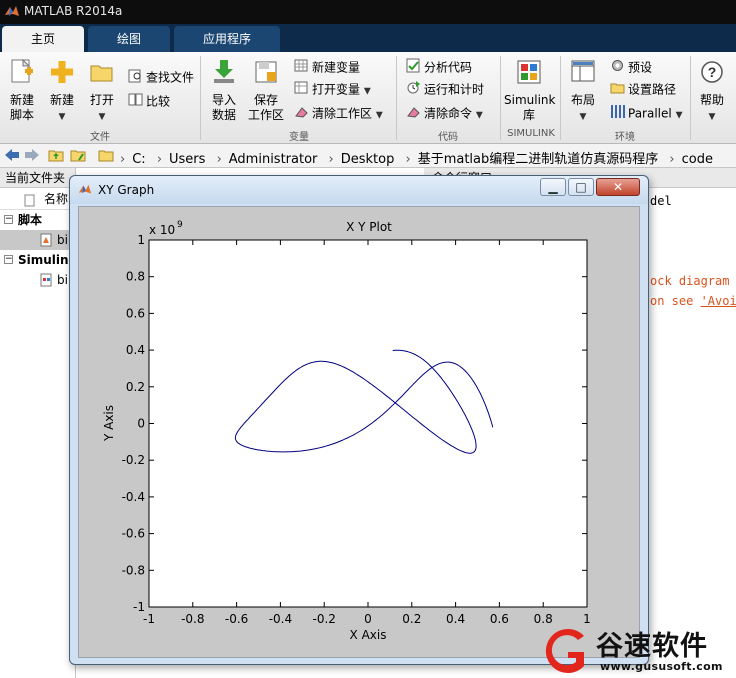 This screenshot has width=736, height=678. I want to click on figure-window-title: XY Graph, so click(126, 190).